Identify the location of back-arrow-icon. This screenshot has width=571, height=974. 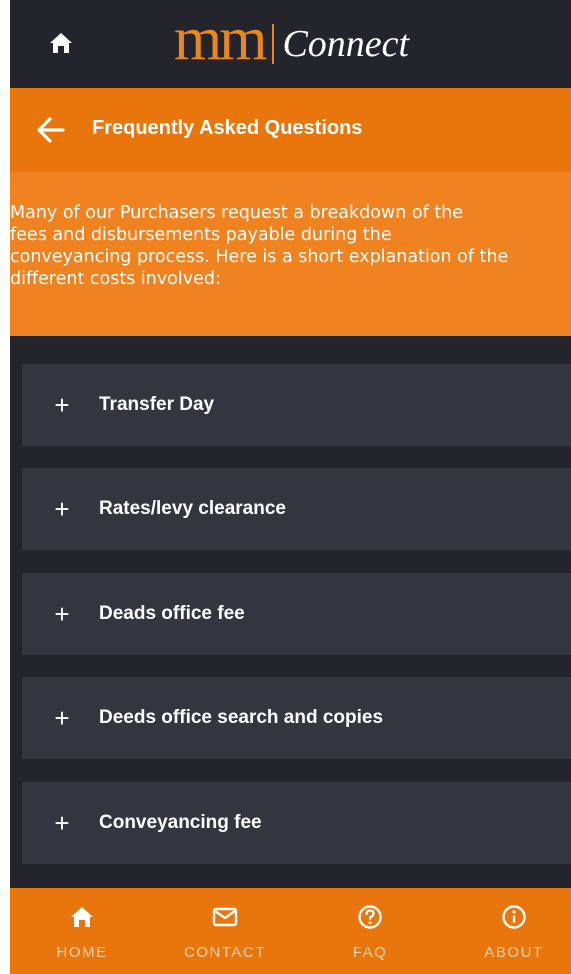
(51, 130).